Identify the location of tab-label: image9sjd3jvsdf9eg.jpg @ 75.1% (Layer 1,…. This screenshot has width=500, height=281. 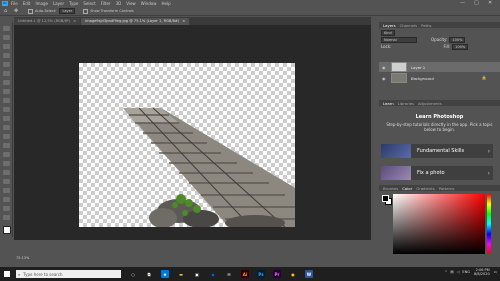
(132, 21).